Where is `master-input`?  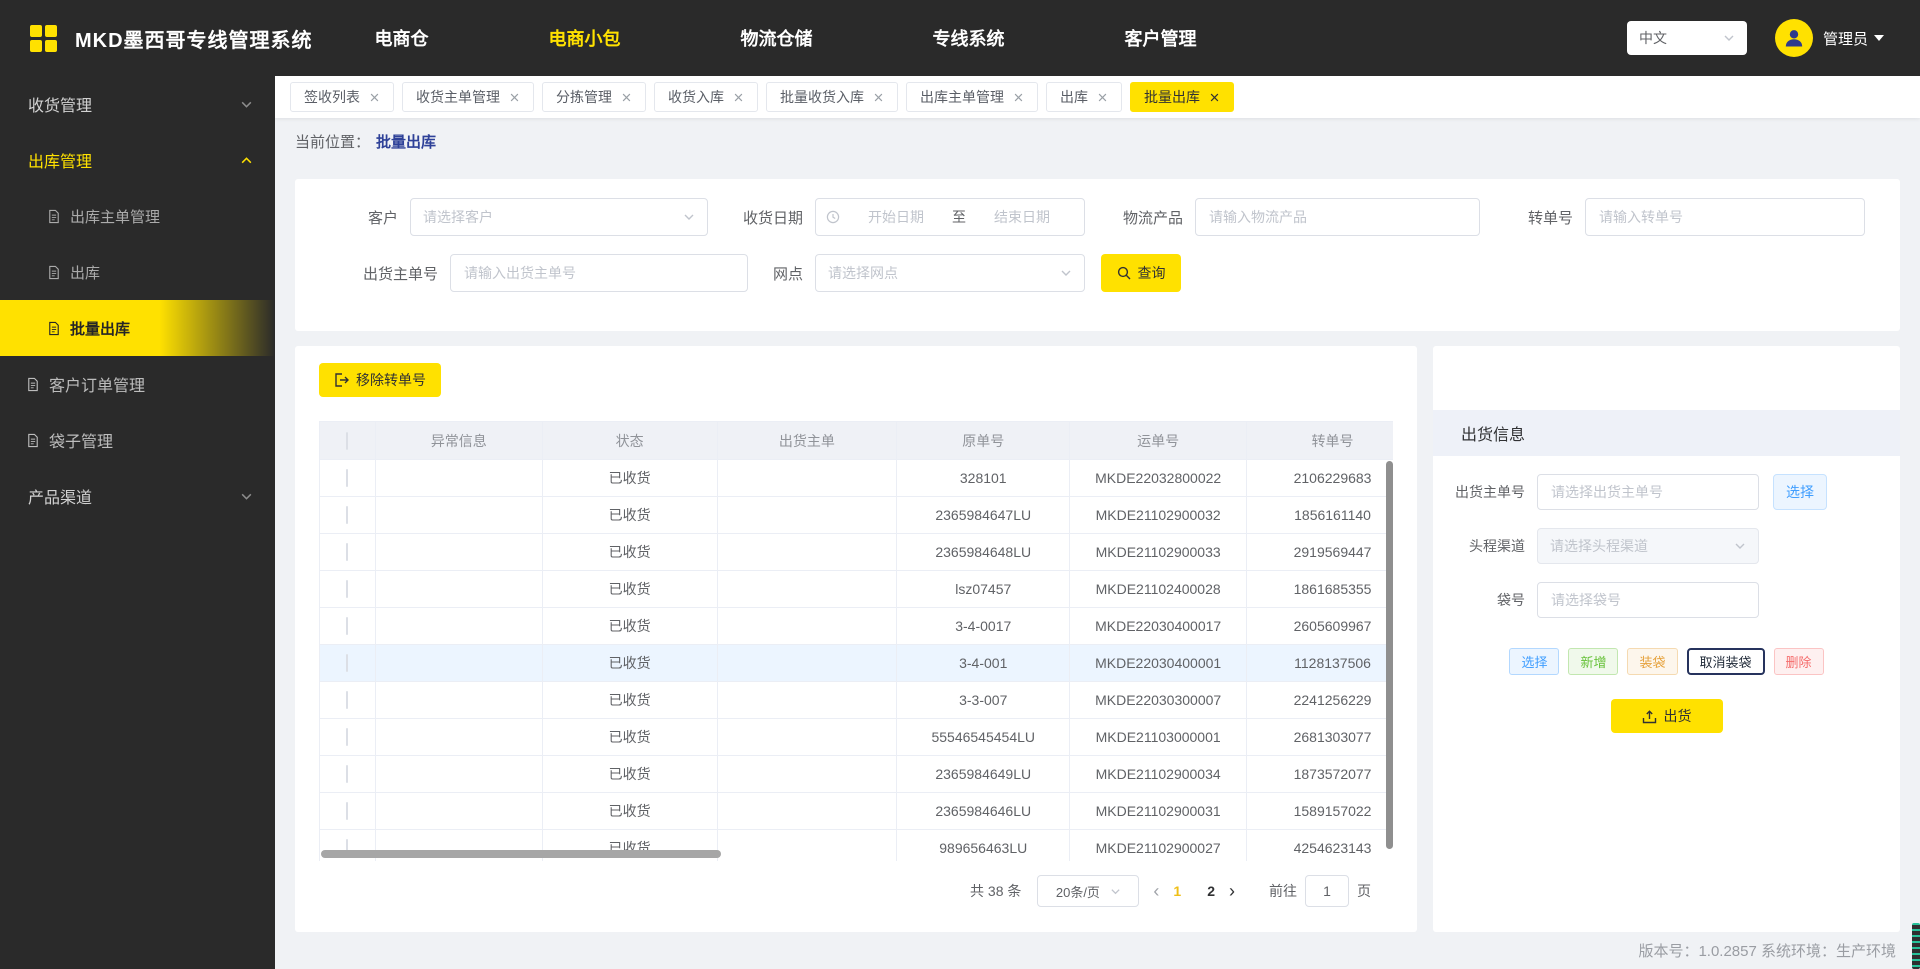 master-input is located at coordinates (599, 273).